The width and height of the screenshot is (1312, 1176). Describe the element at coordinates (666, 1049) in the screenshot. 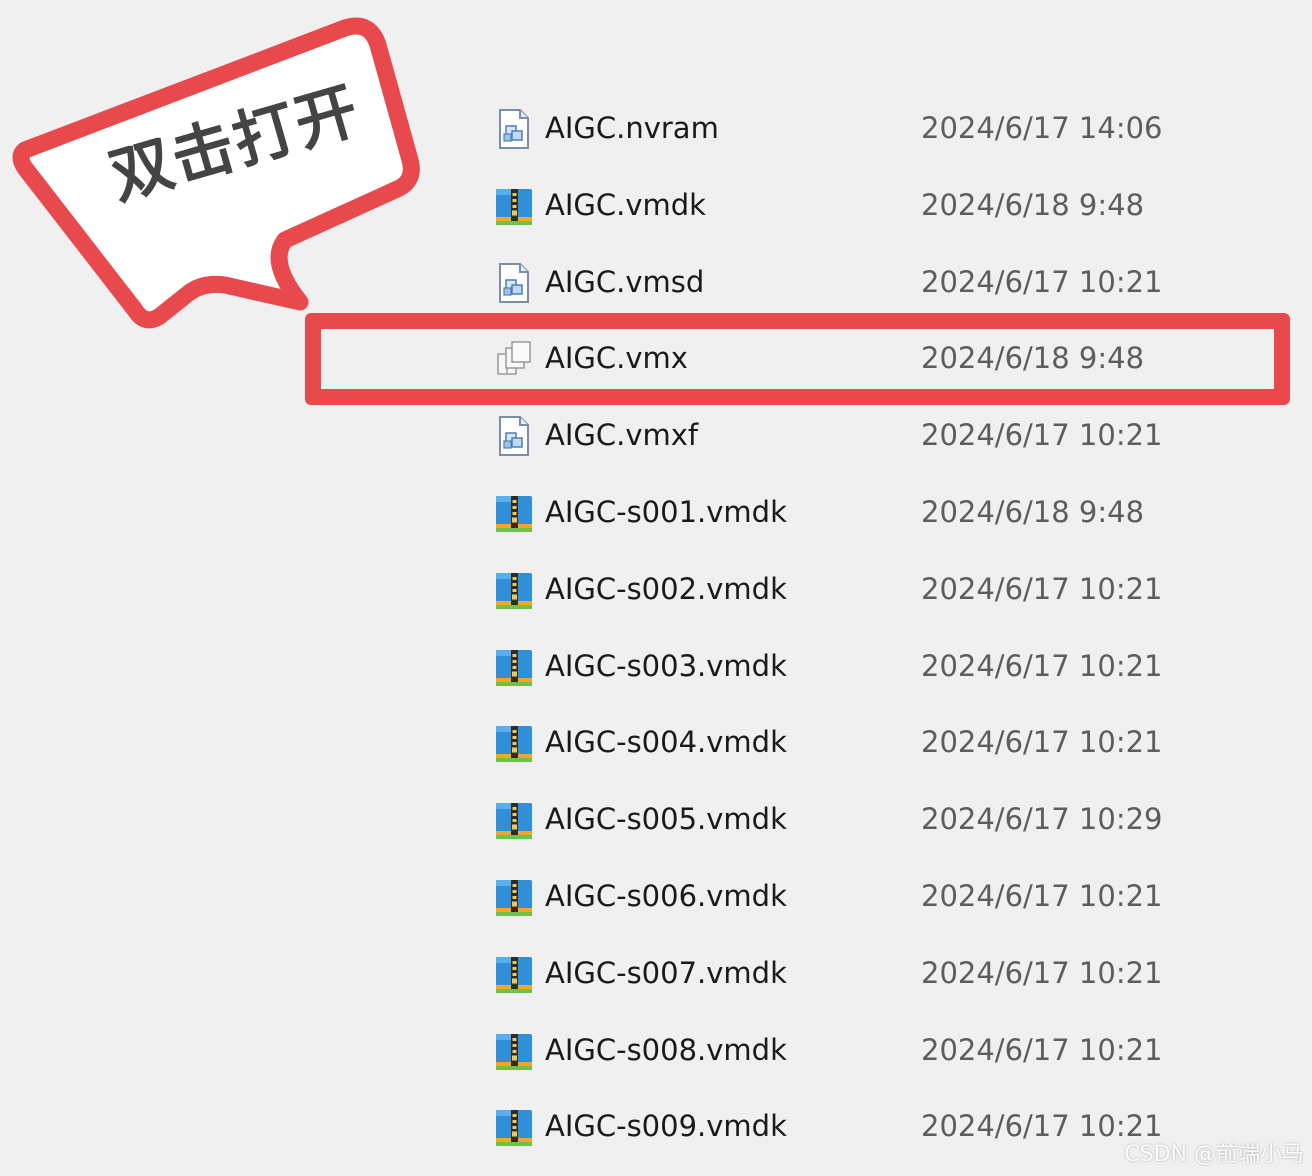

I see `file-name: AIGC-s008.vmdk` at that location.